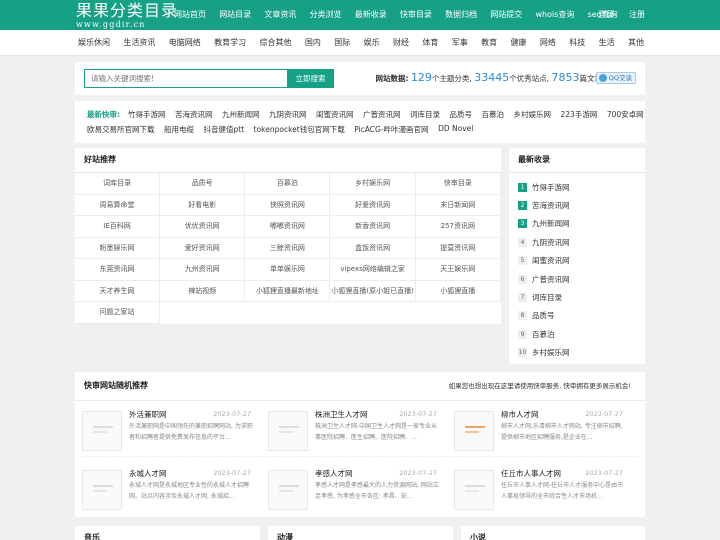  I want to click on recommended-site-link: 东莞资讯网, so click(117, 270).